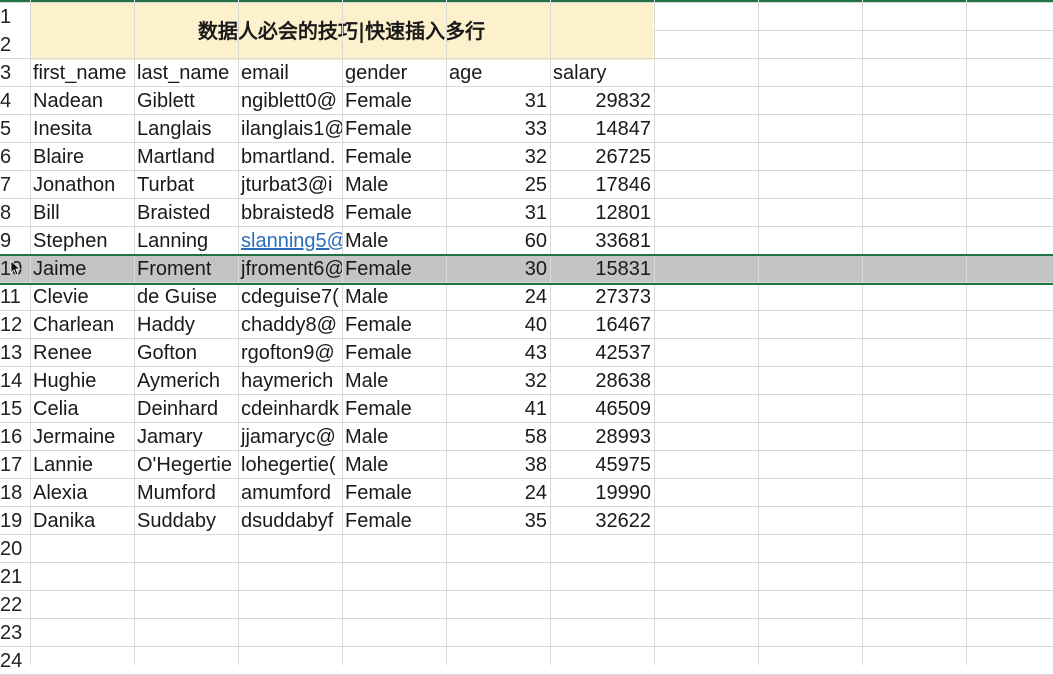 This screenshot has height=675, width=1053. I want to click on cell-email-row-5: ilanglais1@, so click(290, 129).